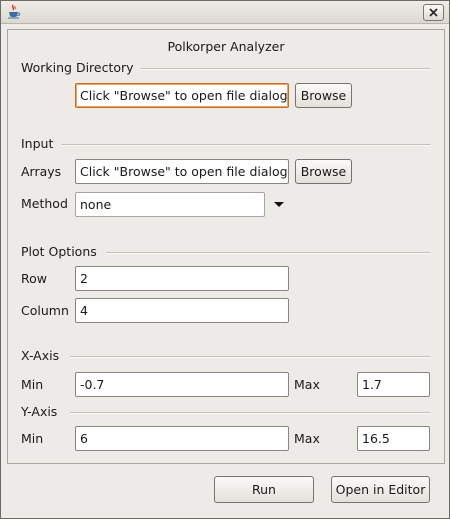 The image size is (450, 519). I want to click on chevron-down-icon, so click(279, 204).